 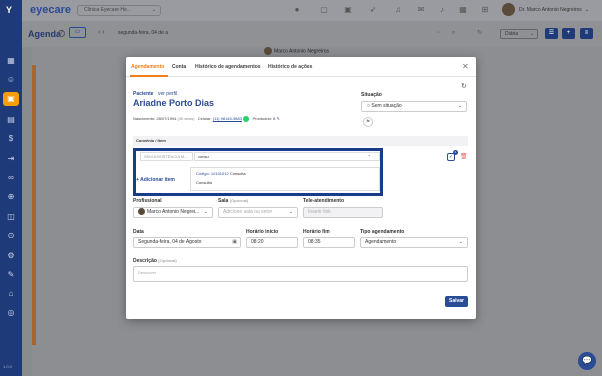 I want to click on date-nav: ‹ ›, so click(x=101, y=32).